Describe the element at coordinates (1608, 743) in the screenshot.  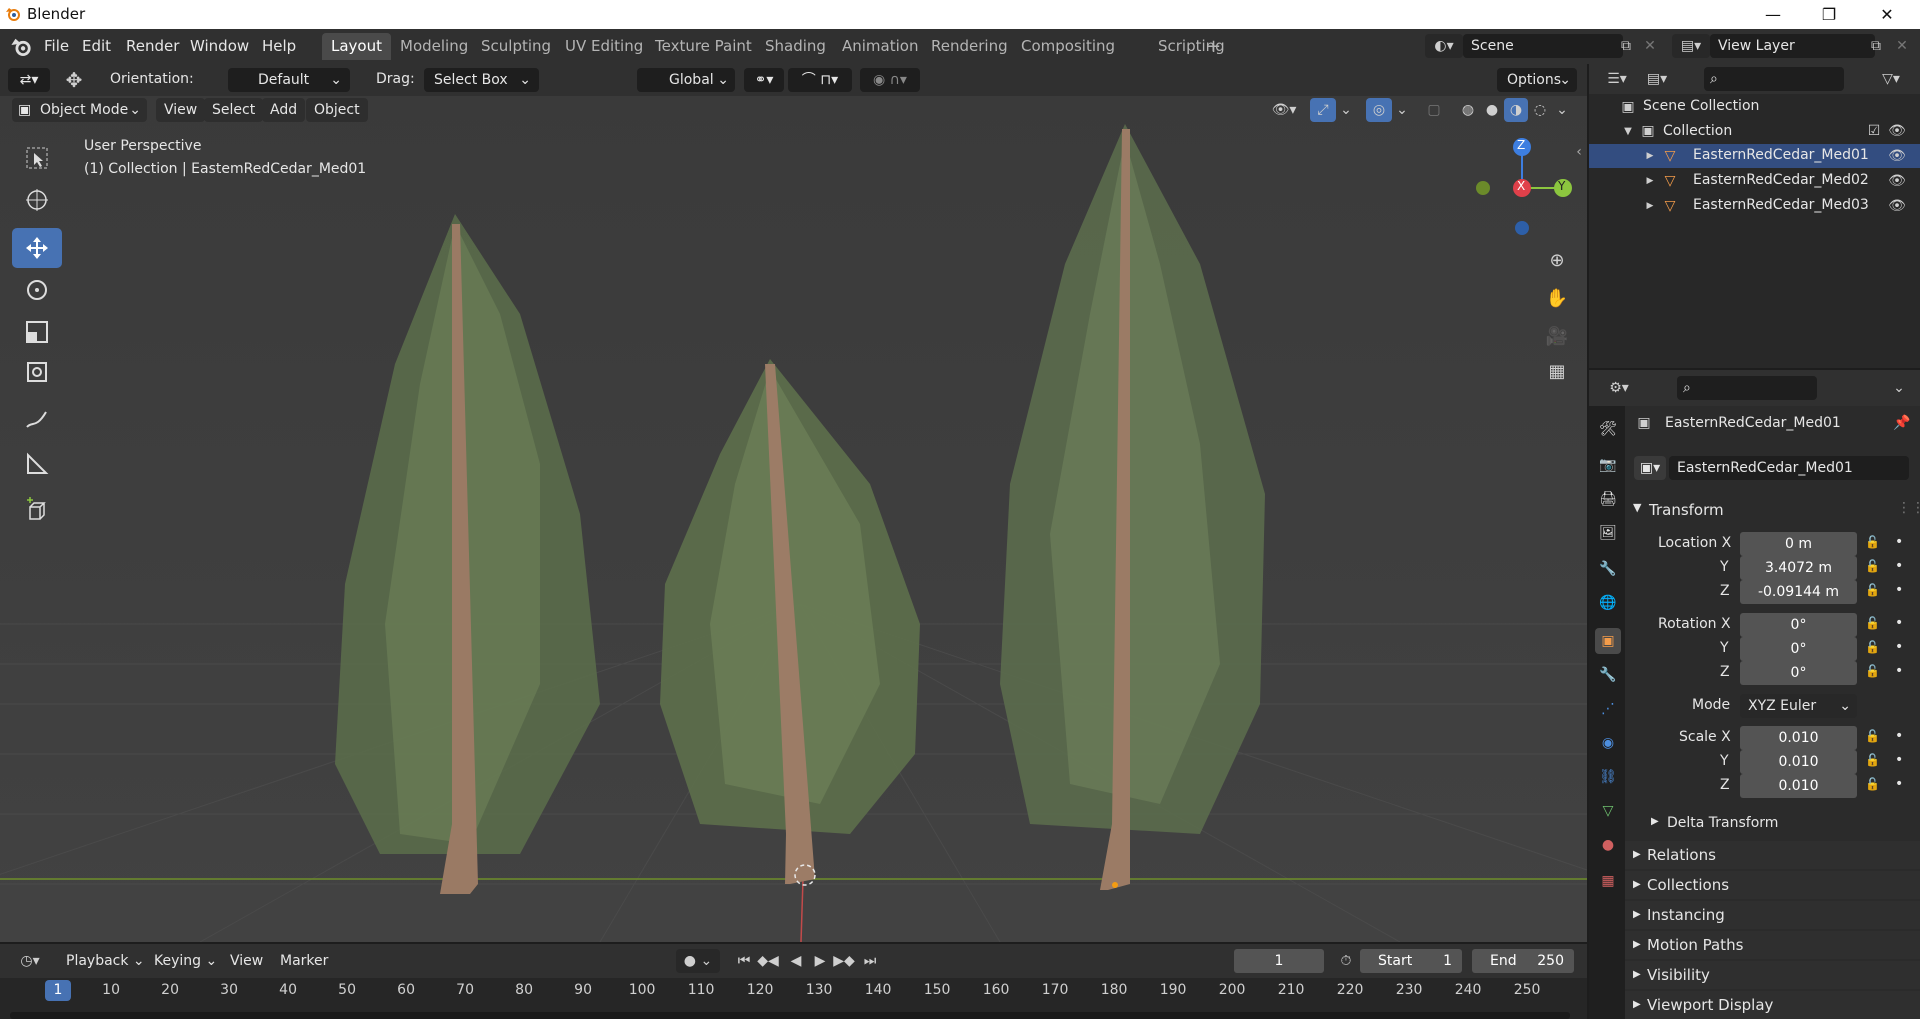
I see `physics-tab-icon: ◉` at that location.